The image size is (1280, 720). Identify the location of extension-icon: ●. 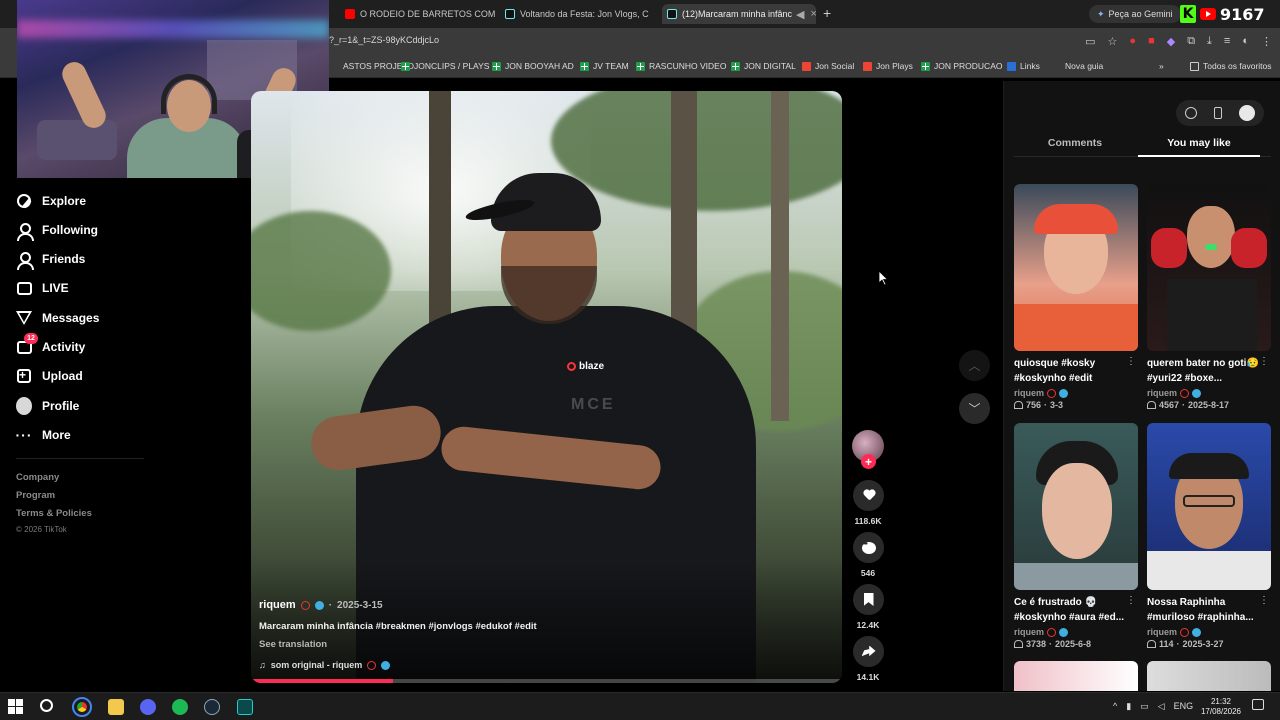
(1132, 41).